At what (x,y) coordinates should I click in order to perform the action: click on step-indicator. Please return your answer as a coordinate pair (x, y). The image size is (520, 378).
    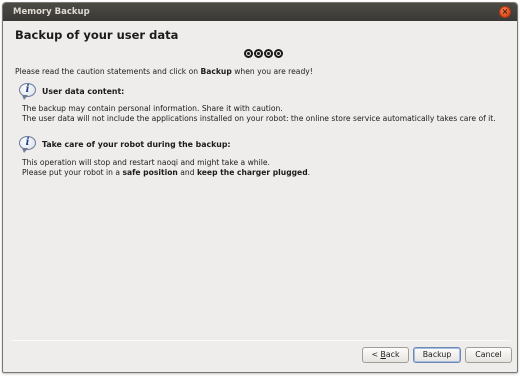
    Looking at the image, I should click on (263, 53).